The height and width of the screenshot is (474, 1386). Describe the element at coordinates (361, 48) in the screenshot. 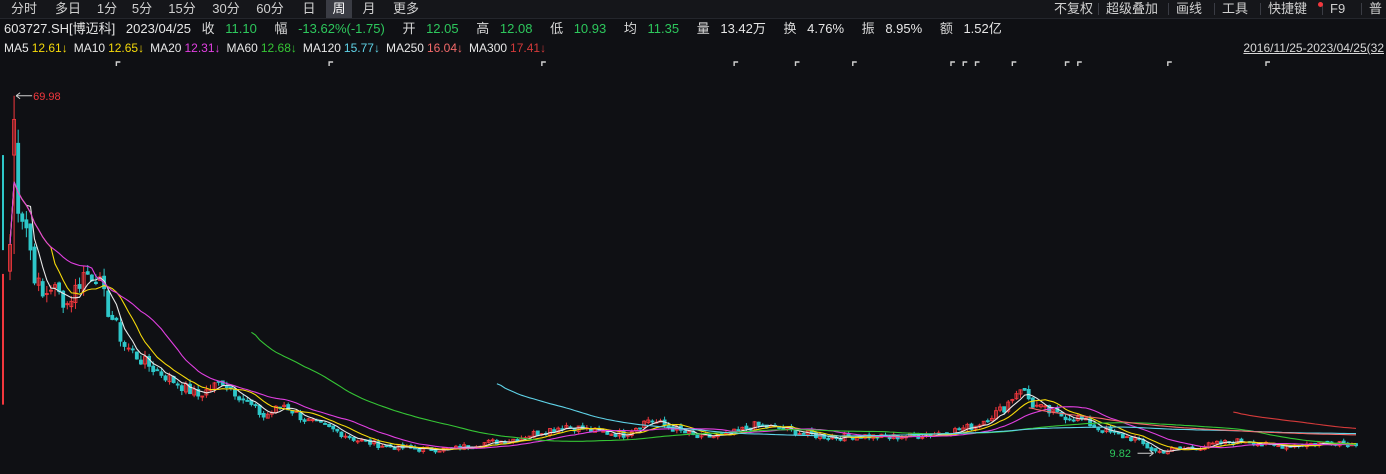

I see `ma-legend-value: 15.77↓` at that location.